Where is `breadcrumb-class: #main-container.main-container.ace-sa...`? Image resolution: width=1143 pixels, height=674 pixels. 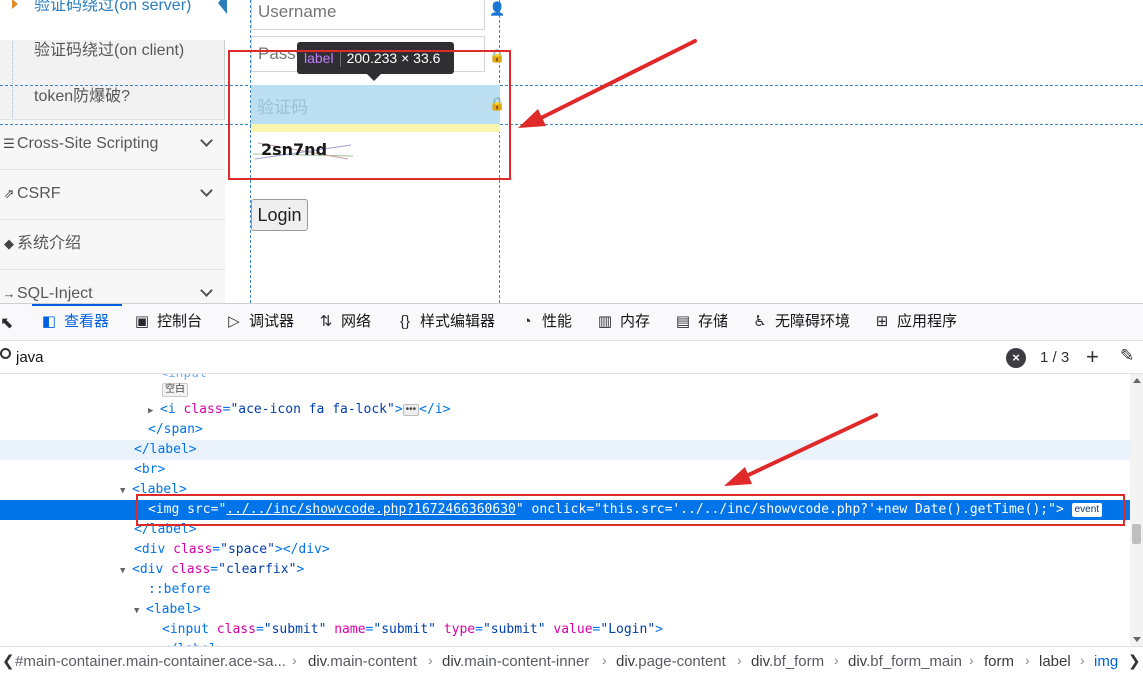 breadcrumb-class: #main-container.main-container.ace-sa... is located at coordinates (150, 661).